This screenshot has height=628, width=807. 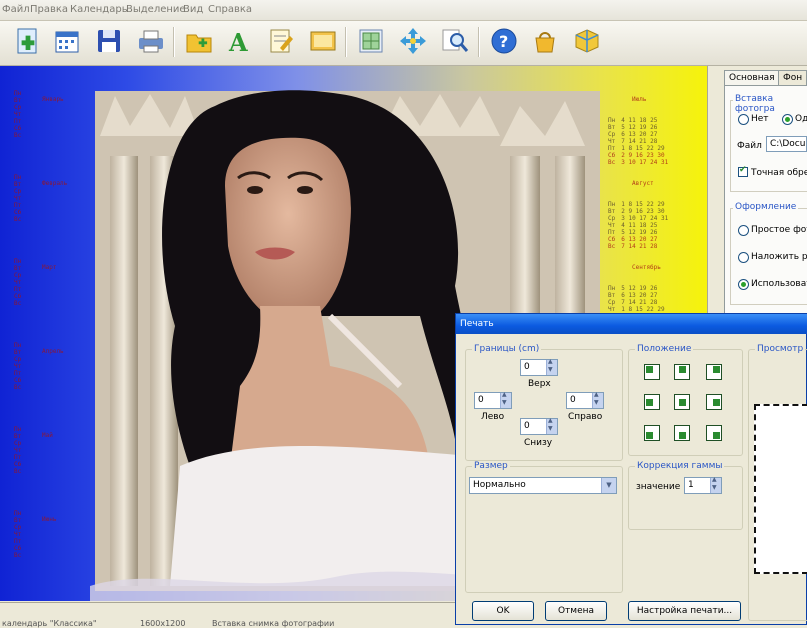 What do you see at coordinates (743, 257) in the screenshot?
I see `radio-overlay-frame` at bounding box center [743, 257].